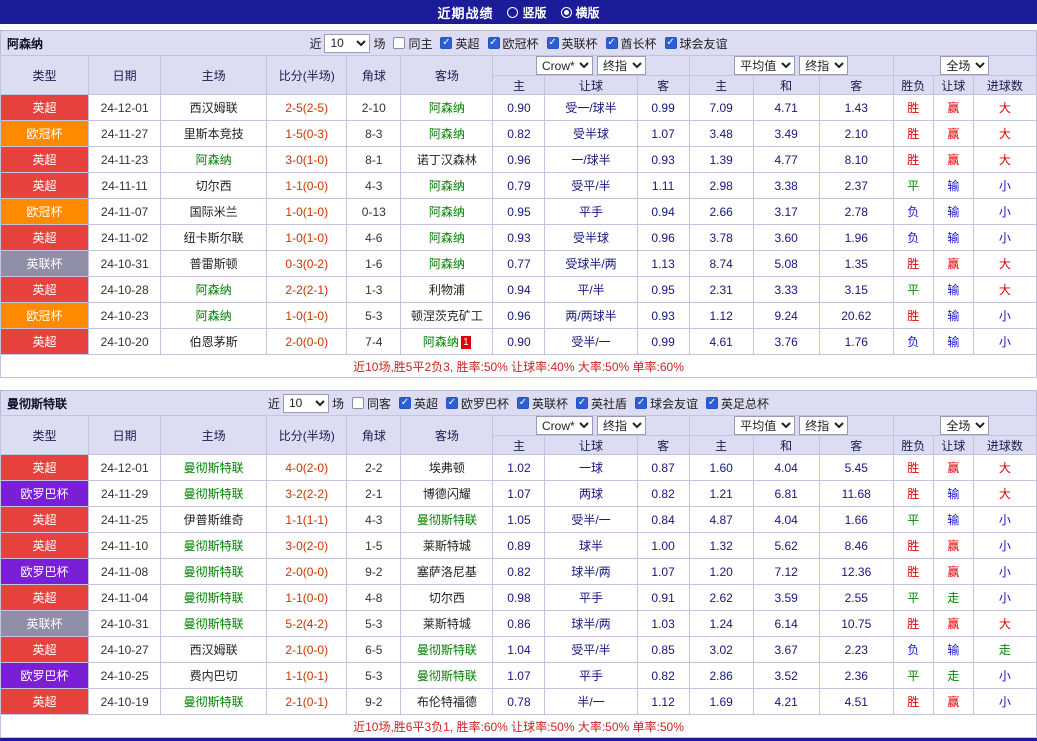 Image resolution: width=1037 pixels, height=741 pixels. What do you see at coordinates (307, 701) in the screenshot?
I see `score: 2-1(0-1)` at bounding box center [307, 701].